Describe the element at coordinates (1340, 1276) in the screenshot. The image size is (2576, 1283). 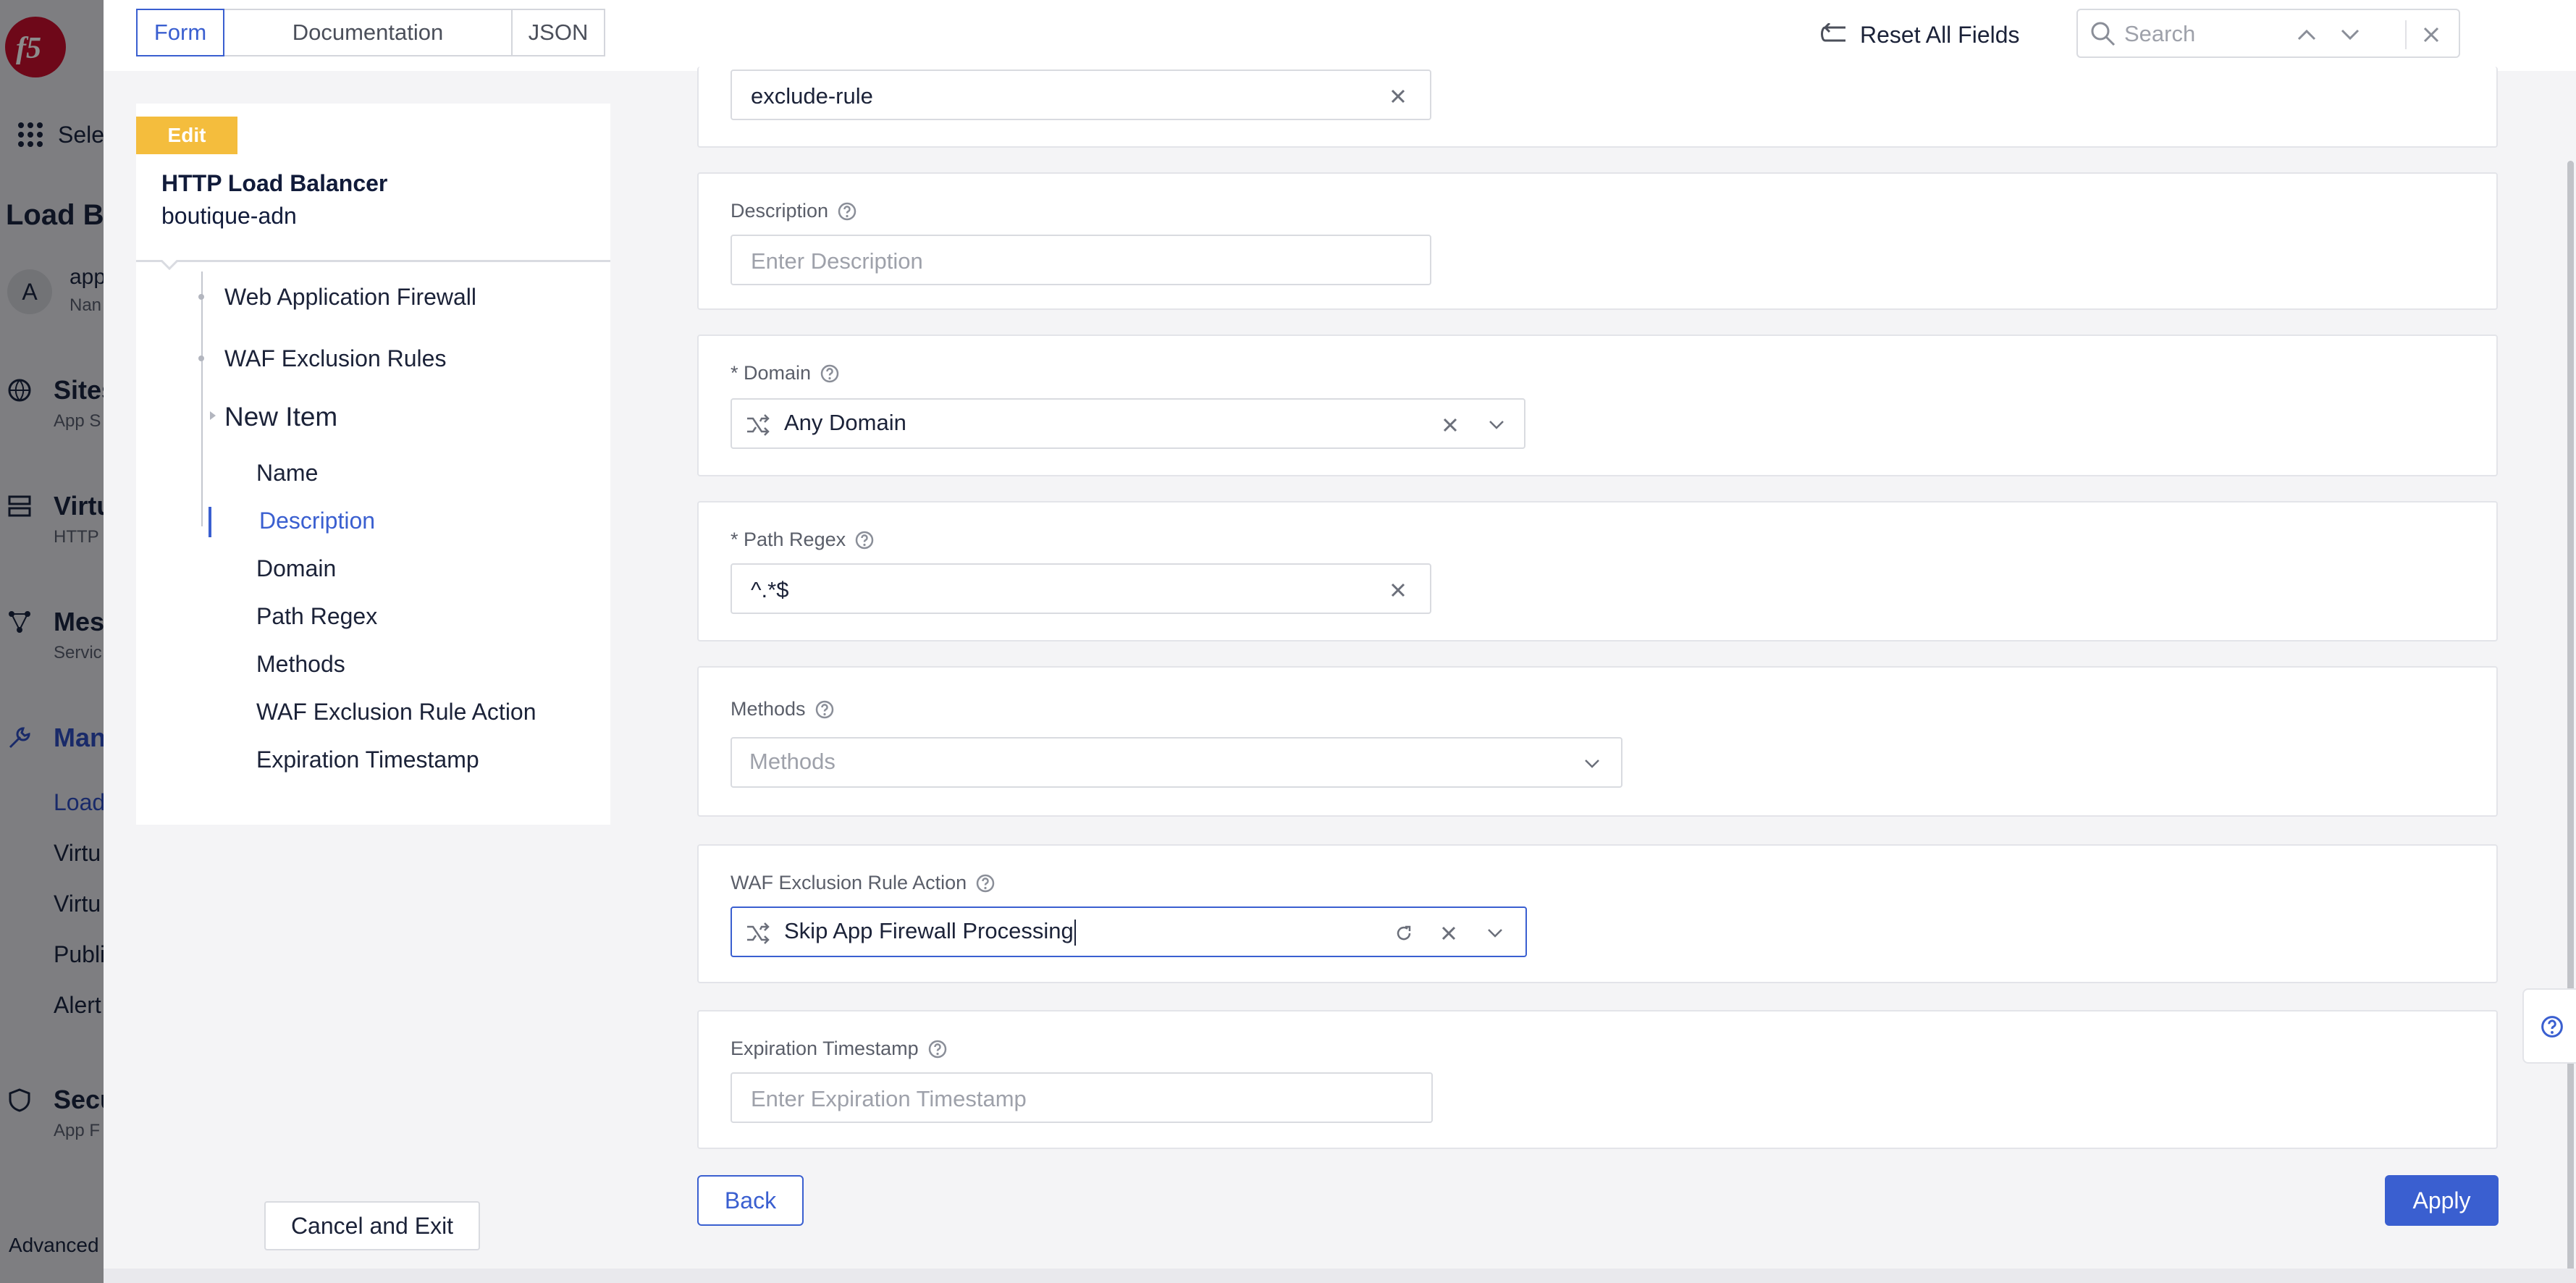
I see `bottom-strip` at that location.